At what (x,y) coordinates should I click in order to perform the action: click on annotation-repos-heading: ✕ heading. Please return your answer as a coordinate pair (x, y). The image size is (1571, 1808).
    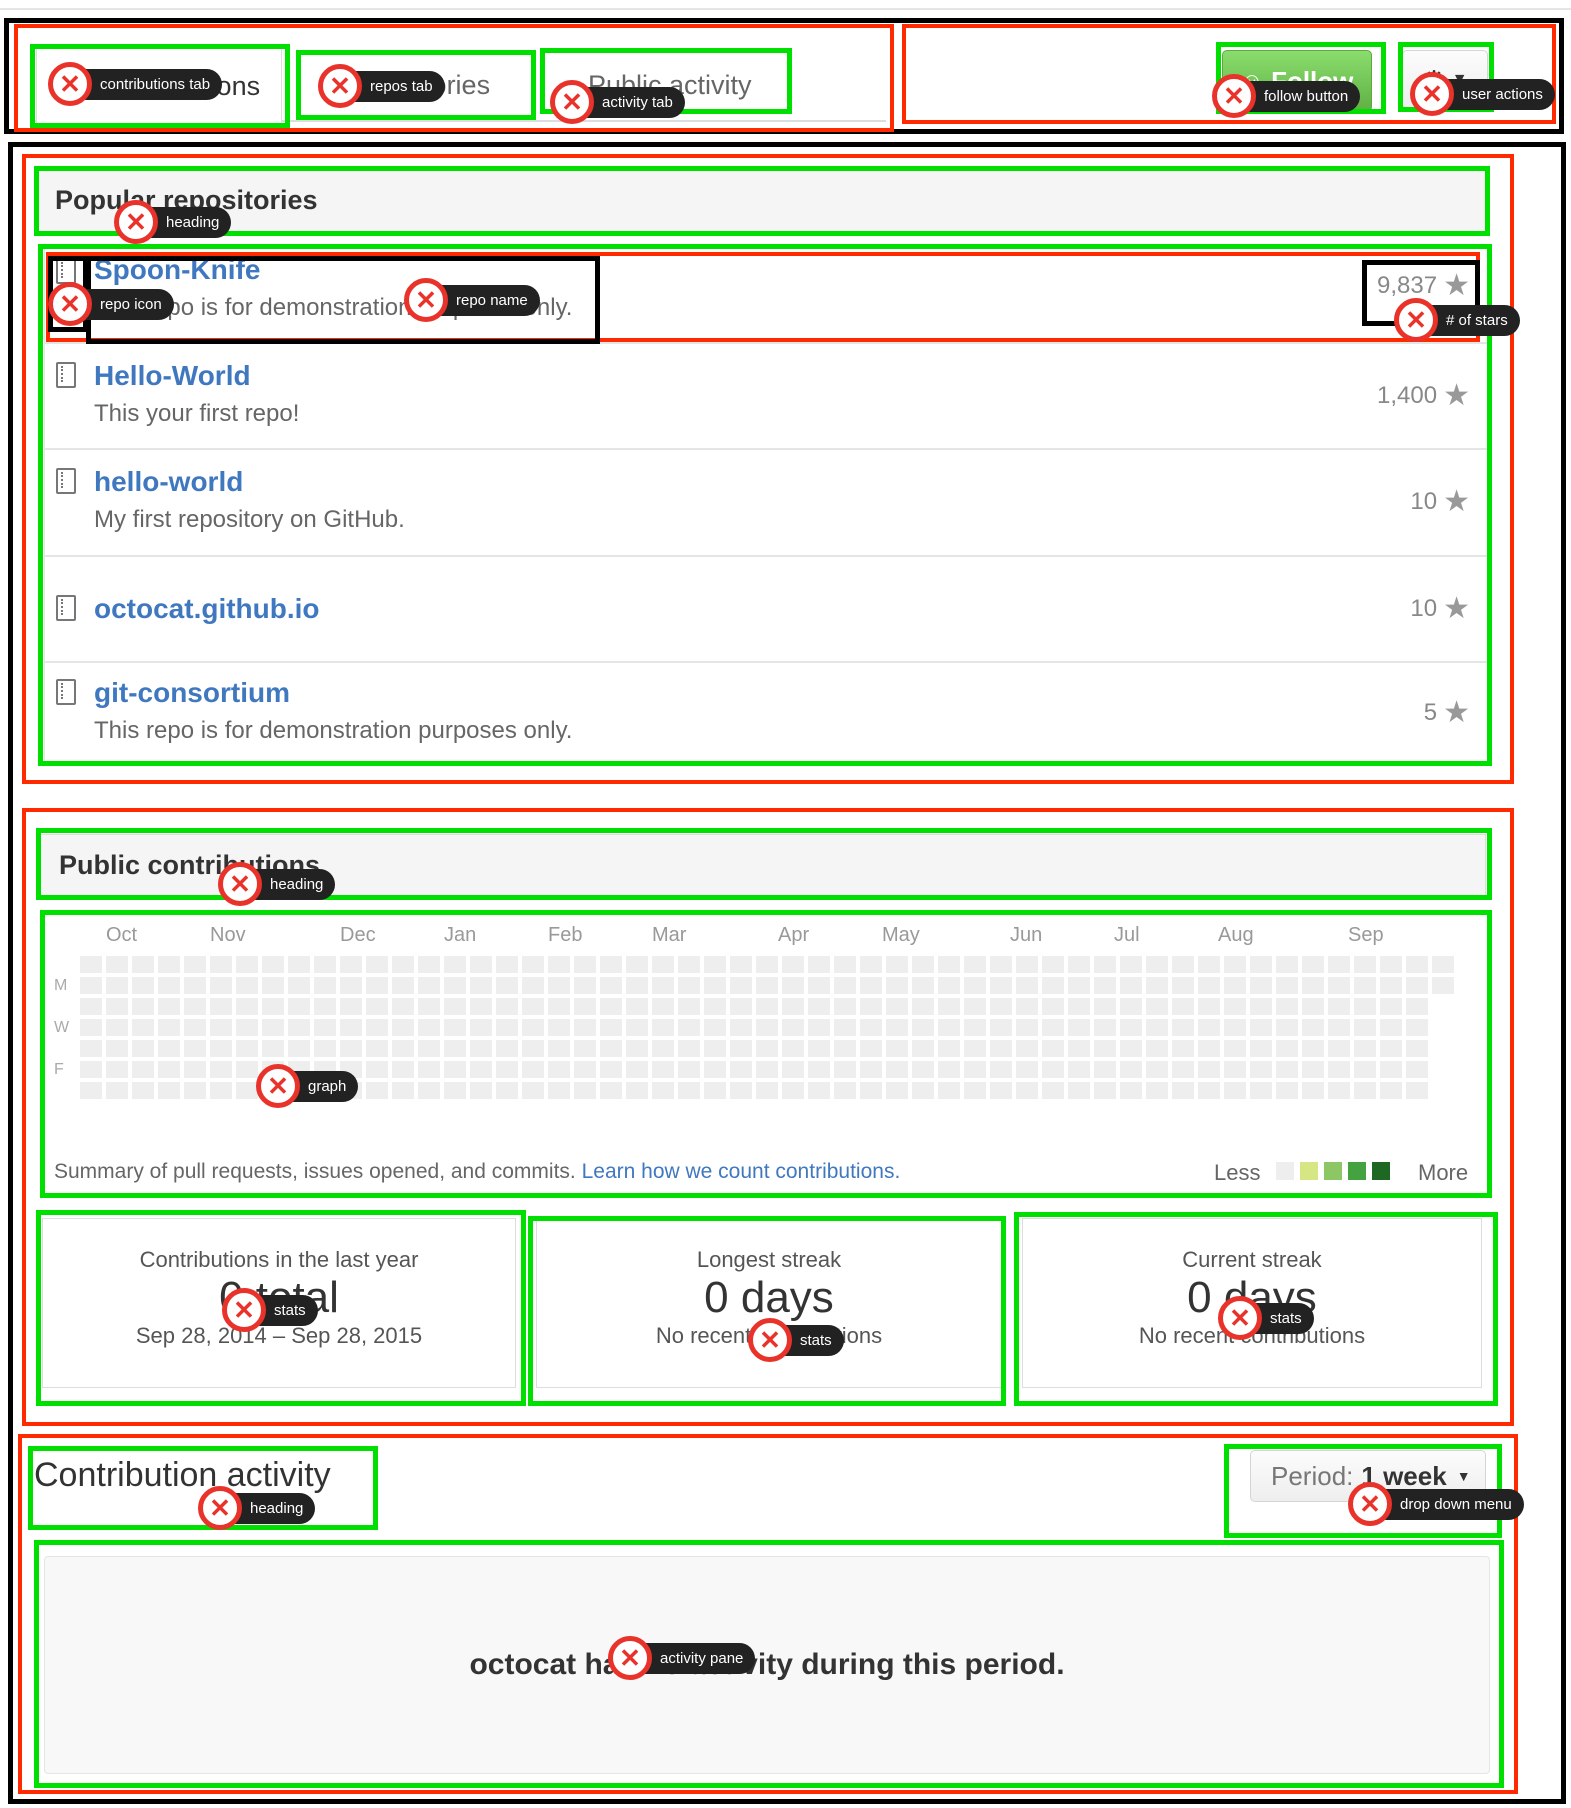
    Looking at the image, I should click on (173, 222).